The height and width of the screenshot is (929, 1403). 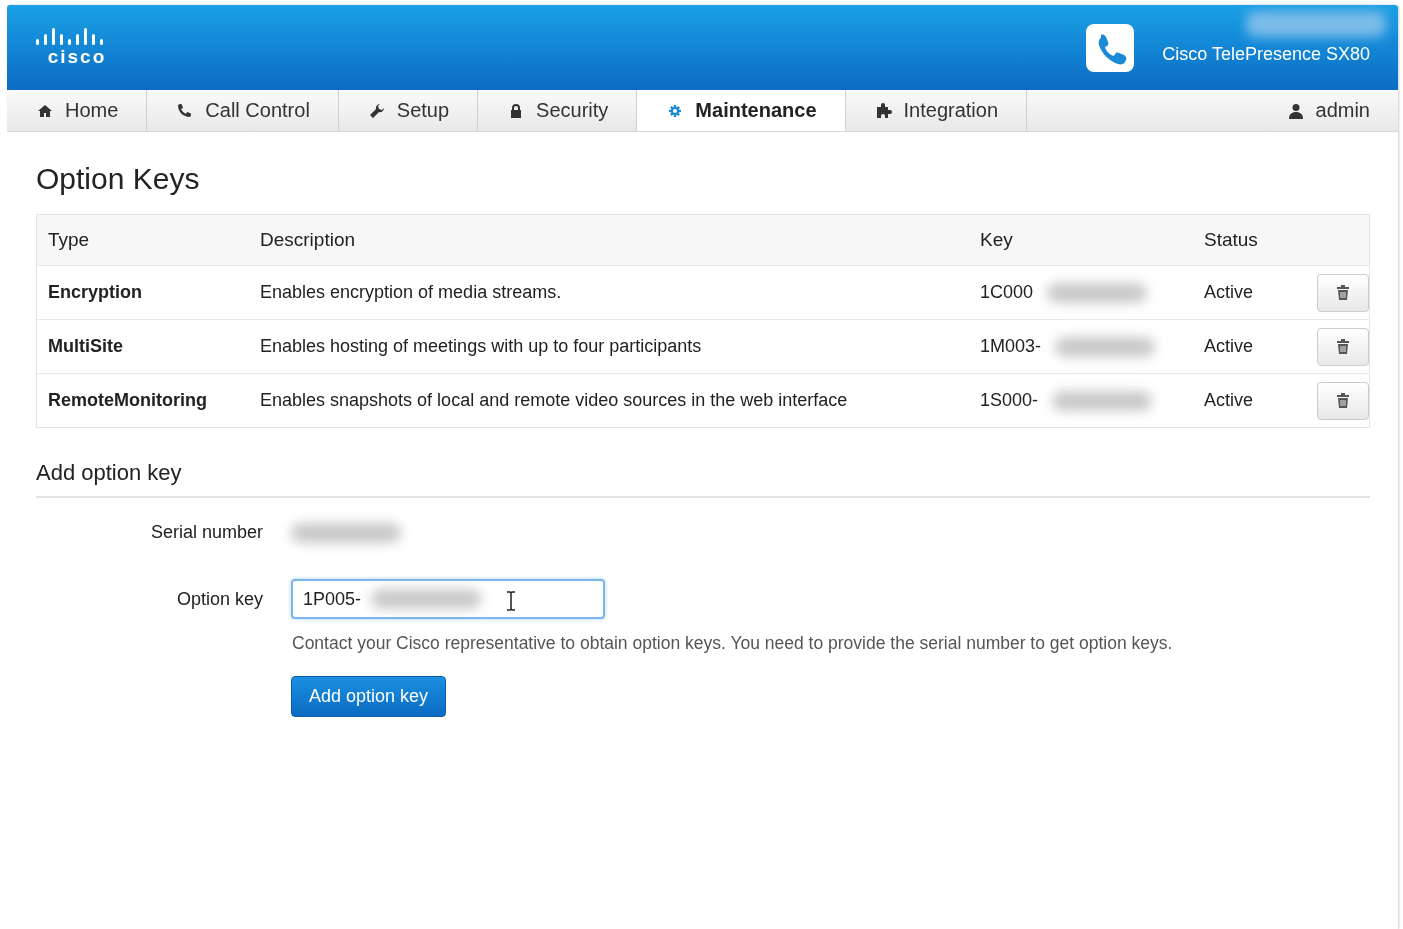 What do you see at coordinates (308, 240) in the screenshot?
I see `column-header: Description` at bounding box center [308, 240].